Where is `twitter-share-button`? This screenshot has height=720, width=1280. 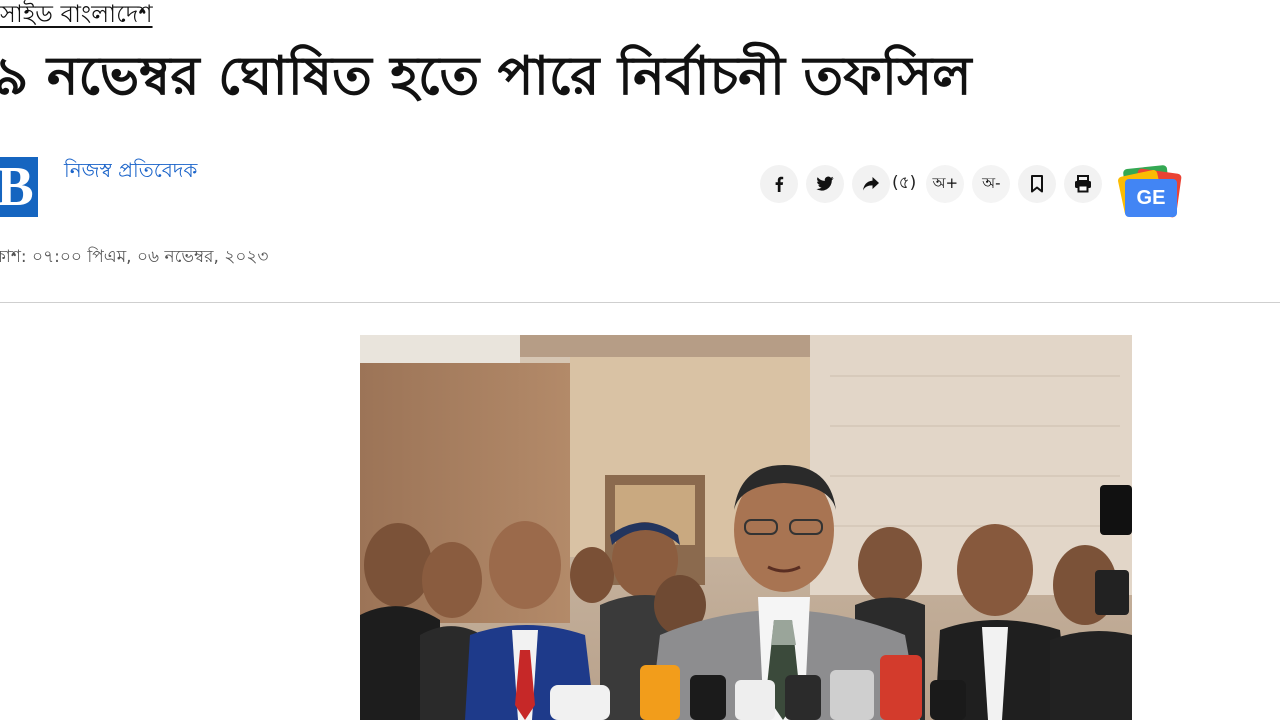
twitter-share-button is located at coordinates (825, 184).